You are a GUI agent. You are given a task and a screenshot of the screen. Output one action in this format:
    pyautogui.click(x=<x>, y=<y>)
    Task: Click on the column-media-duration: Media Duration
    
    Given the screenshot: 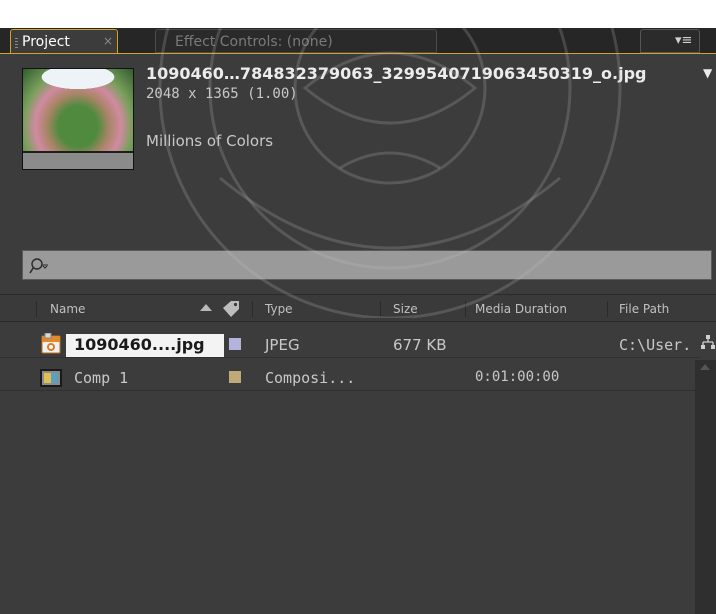 What is the action you would take?
    pyautogui.click(x=521, y=309)
    